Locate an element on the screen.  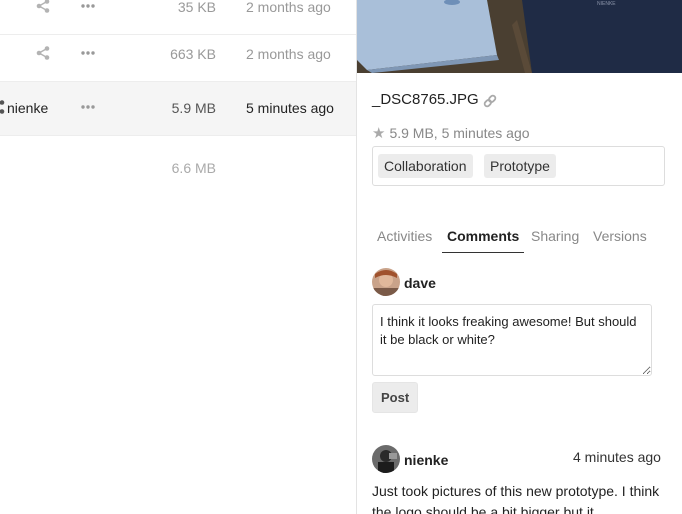
star-icon: ★ is located at coordinates (378, 133).